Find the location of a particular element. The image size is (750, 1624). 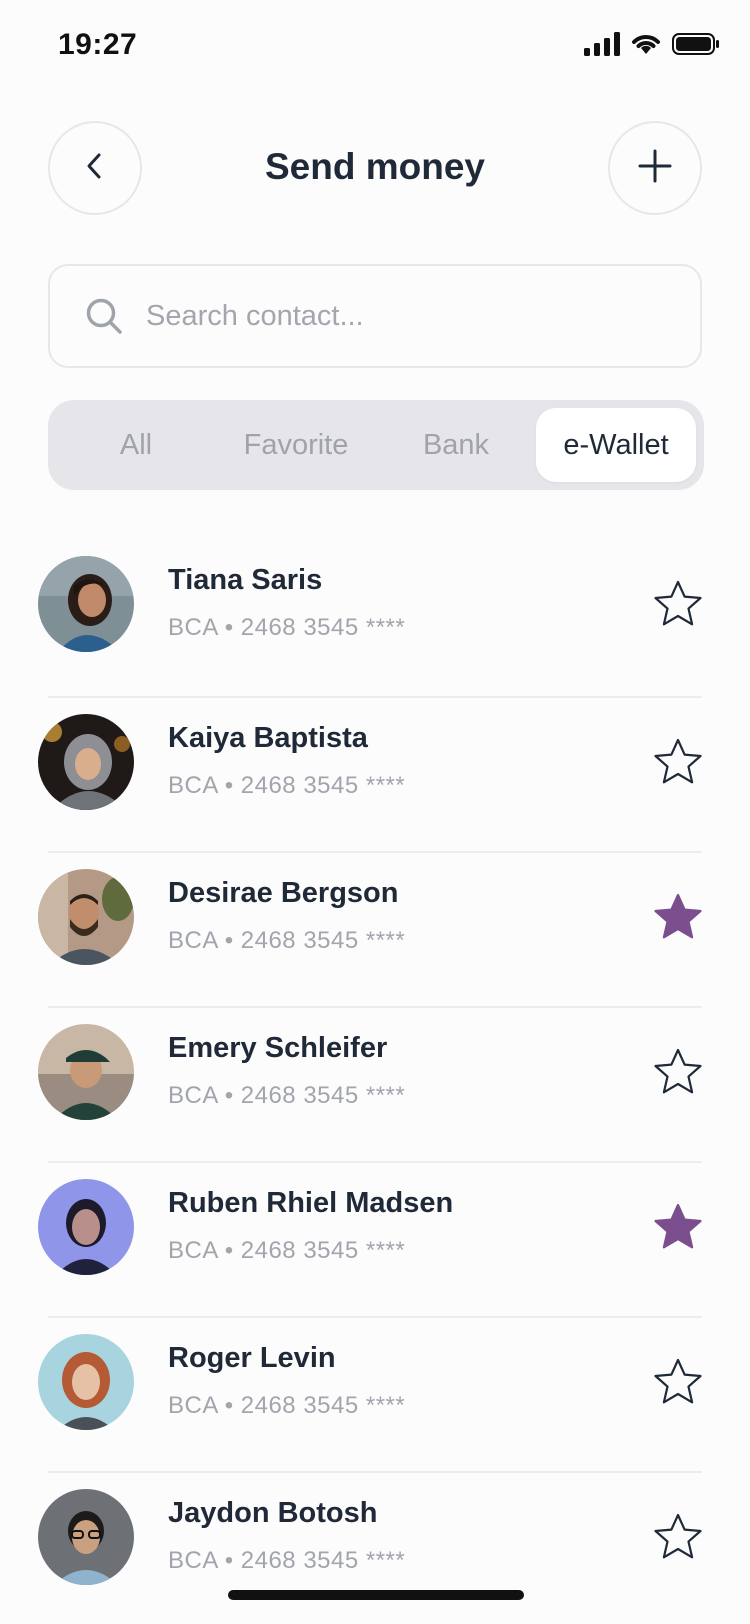

list-item: Ruben Rhiel Madsen BCA • 2468 3545 **** is located at coordinates (375, 1240).